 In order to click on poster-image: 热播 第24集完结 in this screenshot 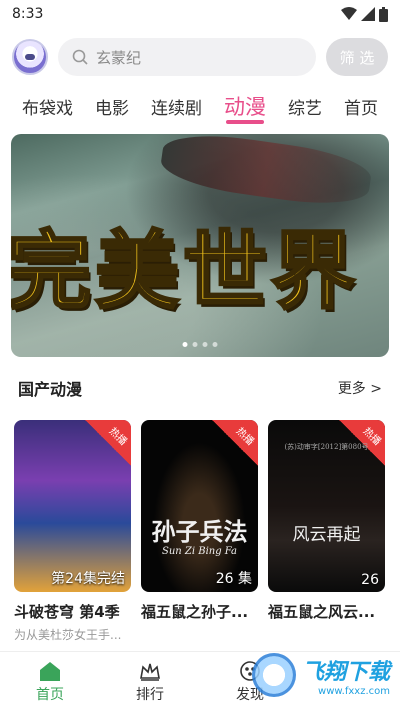, I will do `click(72, 506)`.